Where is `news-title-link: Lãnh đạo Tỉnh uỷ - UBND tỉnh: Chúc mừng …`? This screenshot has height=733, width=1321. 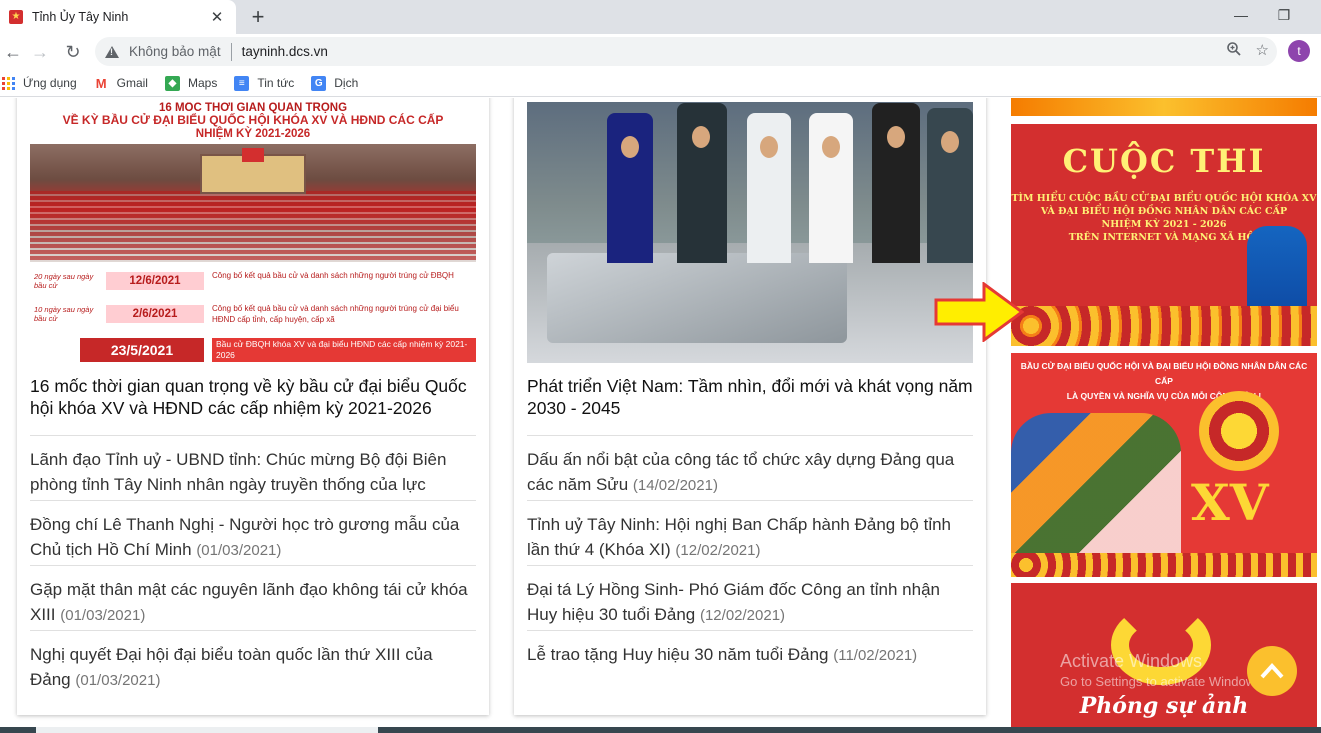 news-title-link: Lãnh đạo Tỉnh uỷ - UBND tỉnh: Chúc mừng … is located at coordinates (238, 472).